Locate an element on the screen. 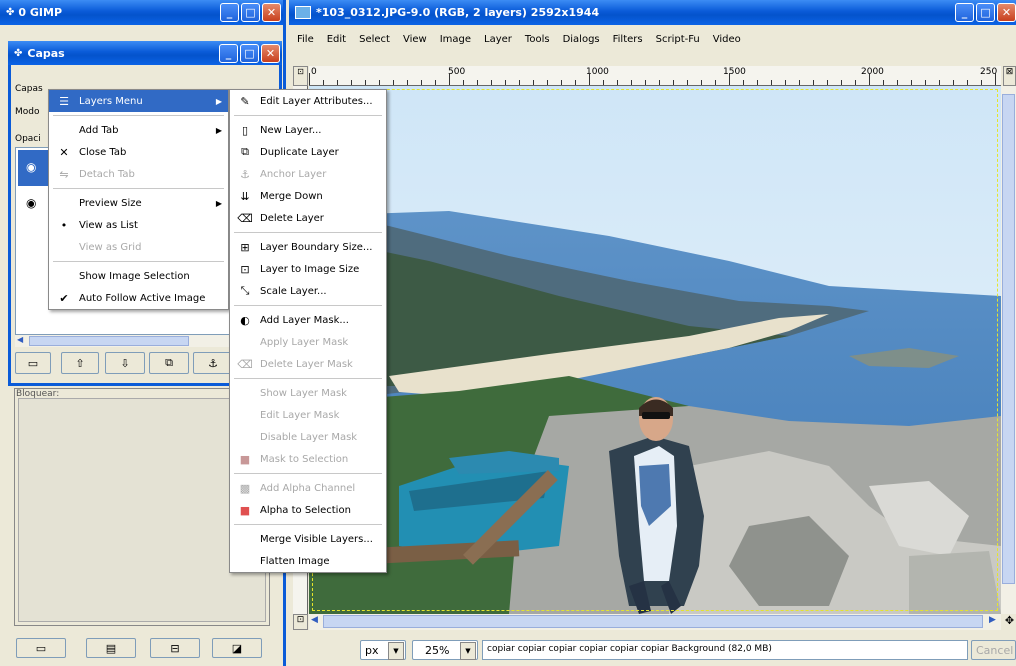 Image resolution: width=1016 pixels, height=666 pixels. unit-select: px ▼ is located at coordinates (383, 650).